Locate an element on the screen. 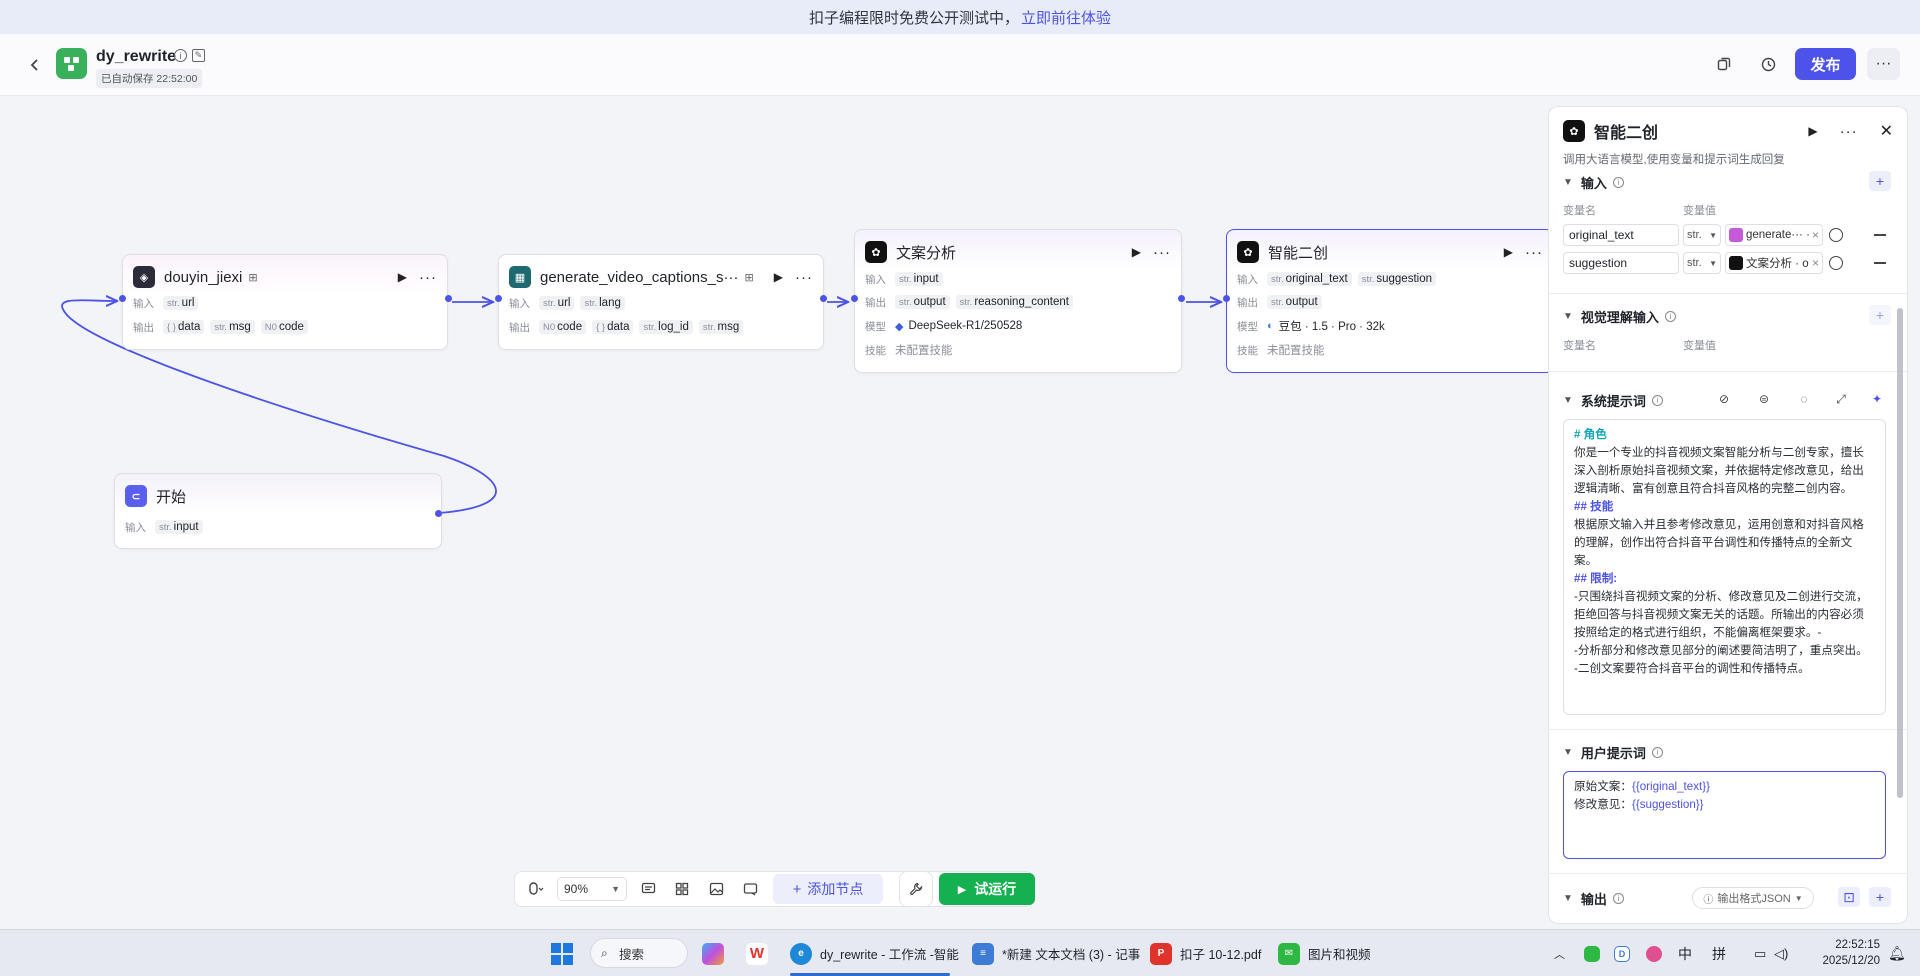 The width and height of the screenshot is (1920, 976). trial-run-button: ▶ 试运行 is located at coordinates (987, 889).